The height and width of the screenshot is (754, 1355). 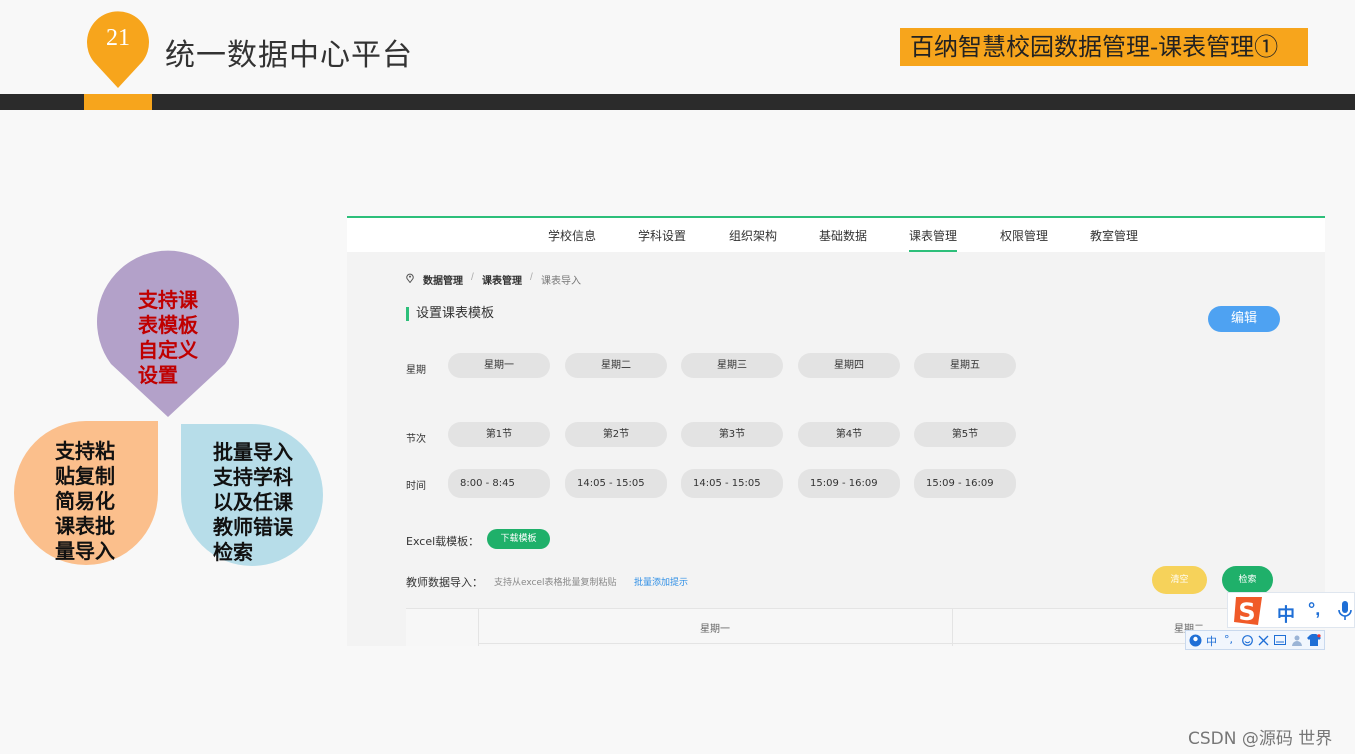 I want to click on sogou-logo-icon: S, so click(x=1249, y=611).